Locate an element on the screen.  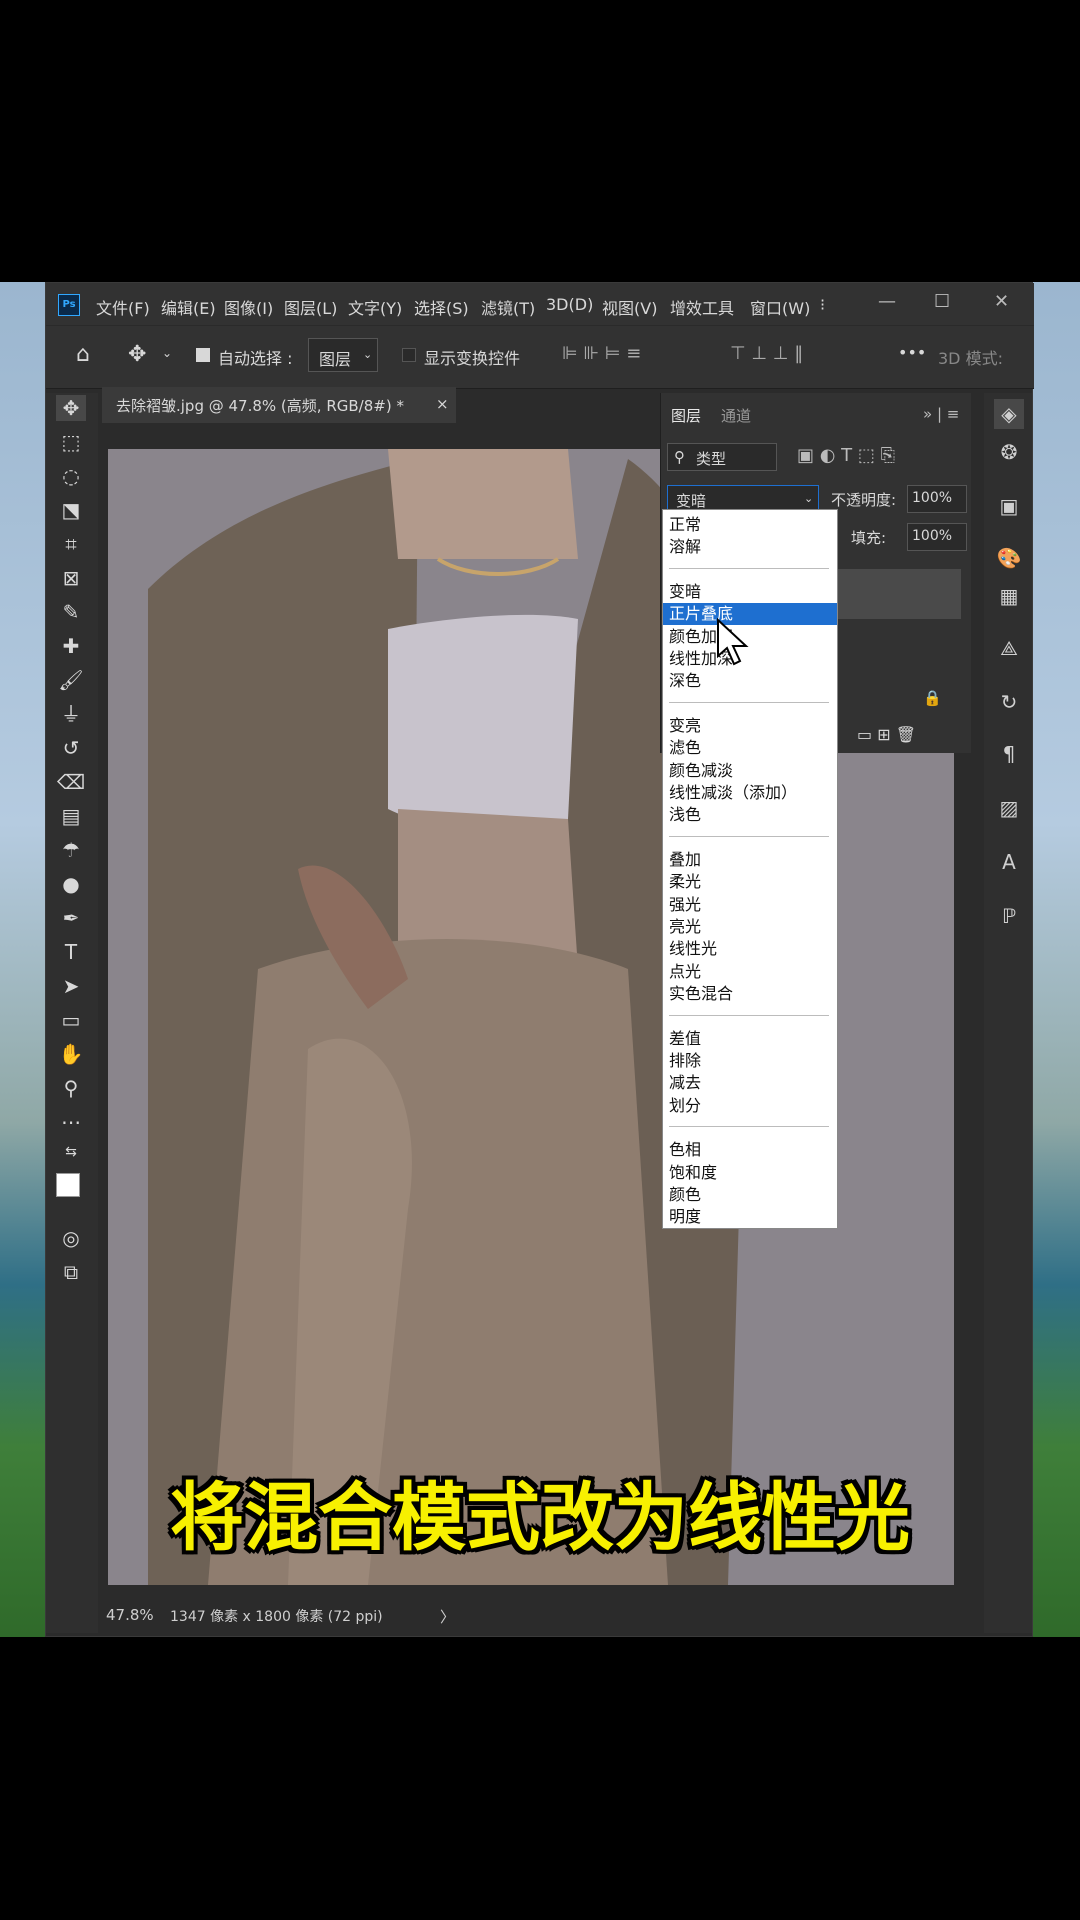
blend-mode-option: 变暗 is located at coordinates (750, 592).